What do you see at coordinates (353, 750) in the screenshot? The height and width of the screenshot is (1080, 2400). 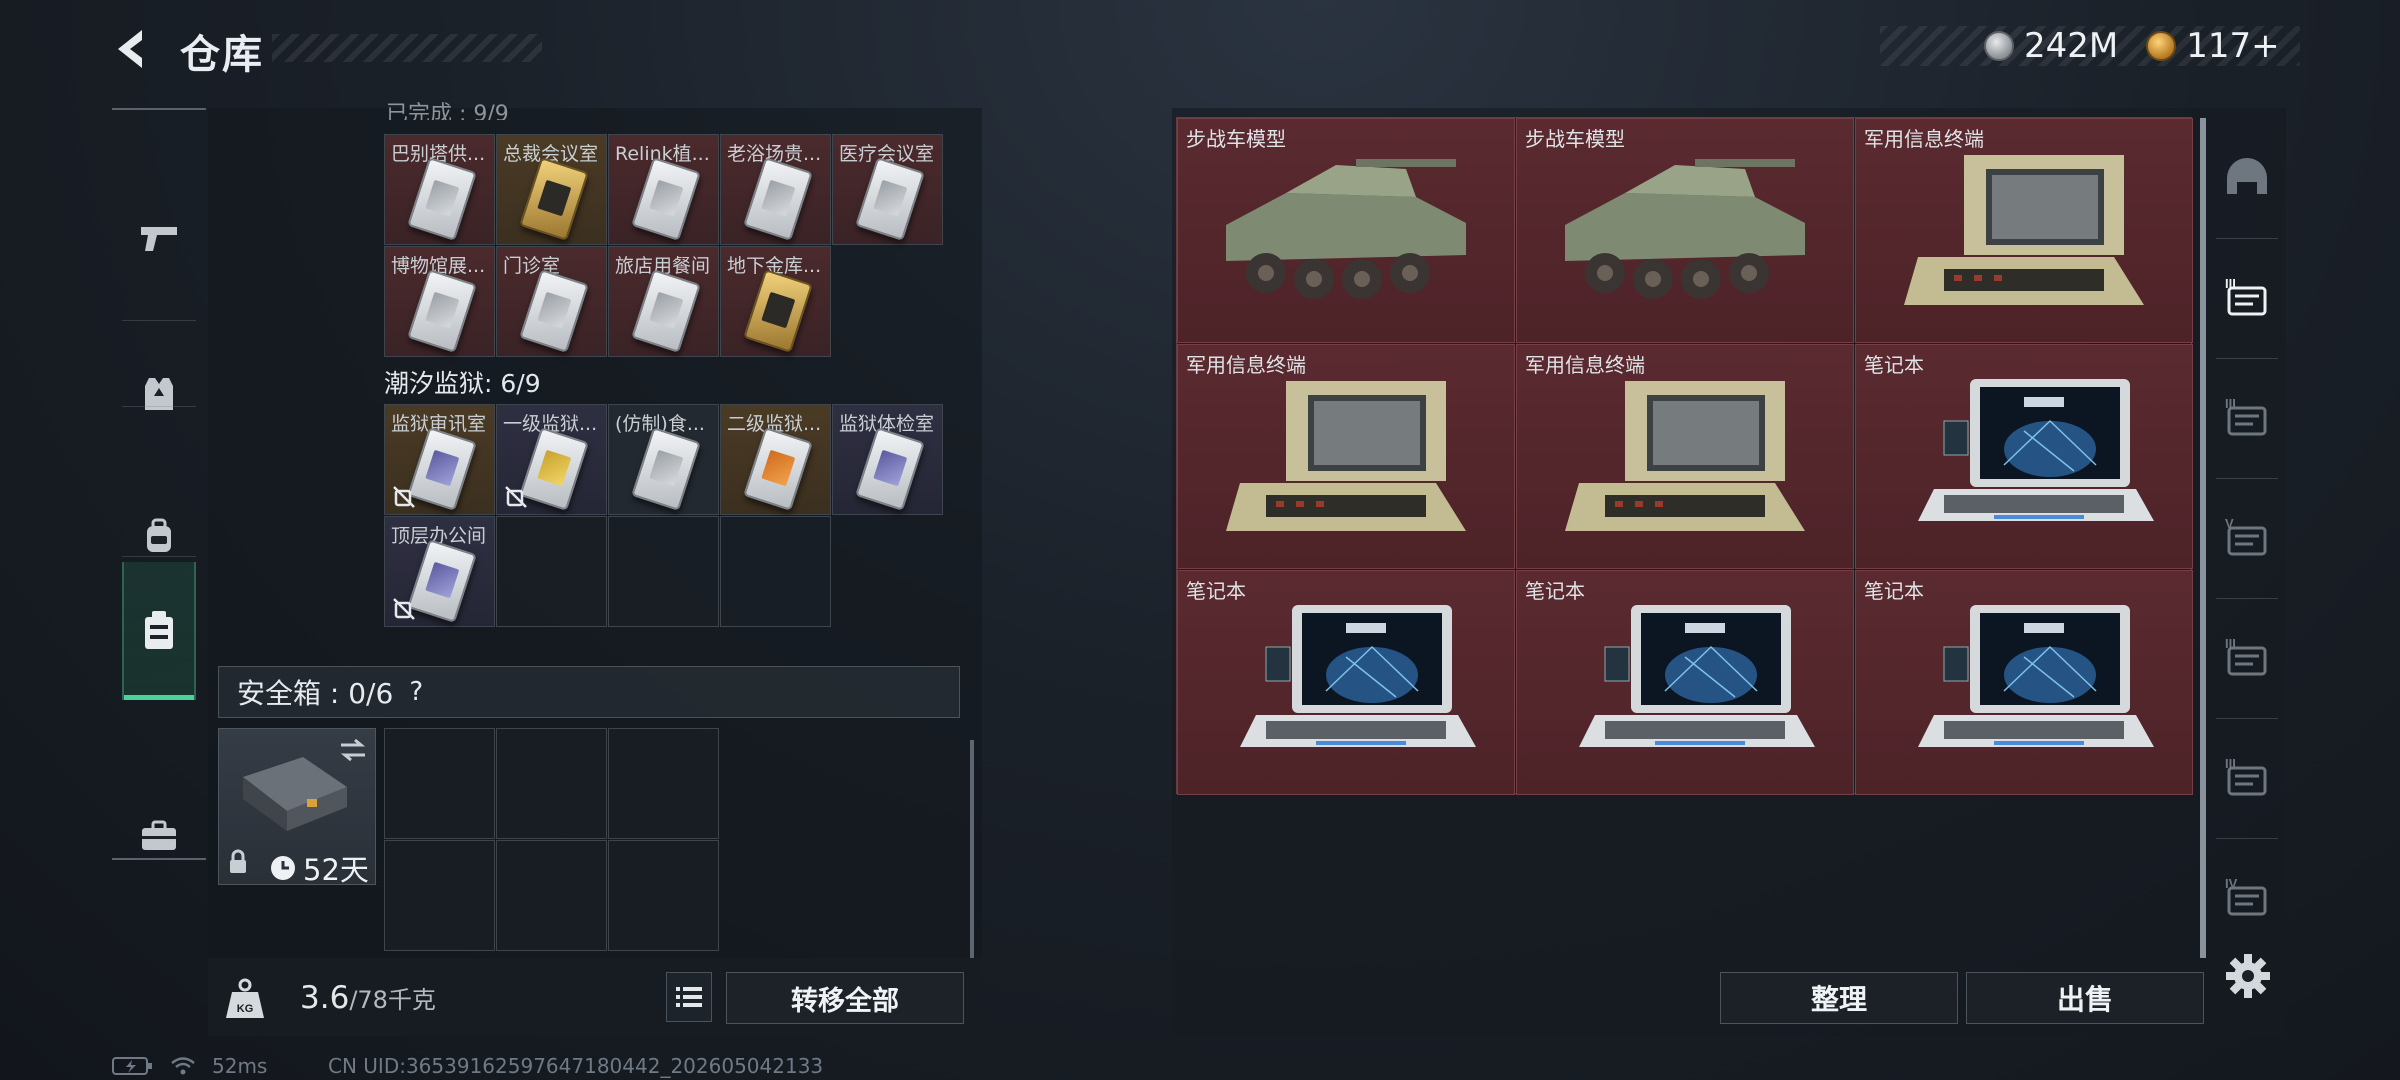 I see `swap-icon` at bounding box center [353, 750].